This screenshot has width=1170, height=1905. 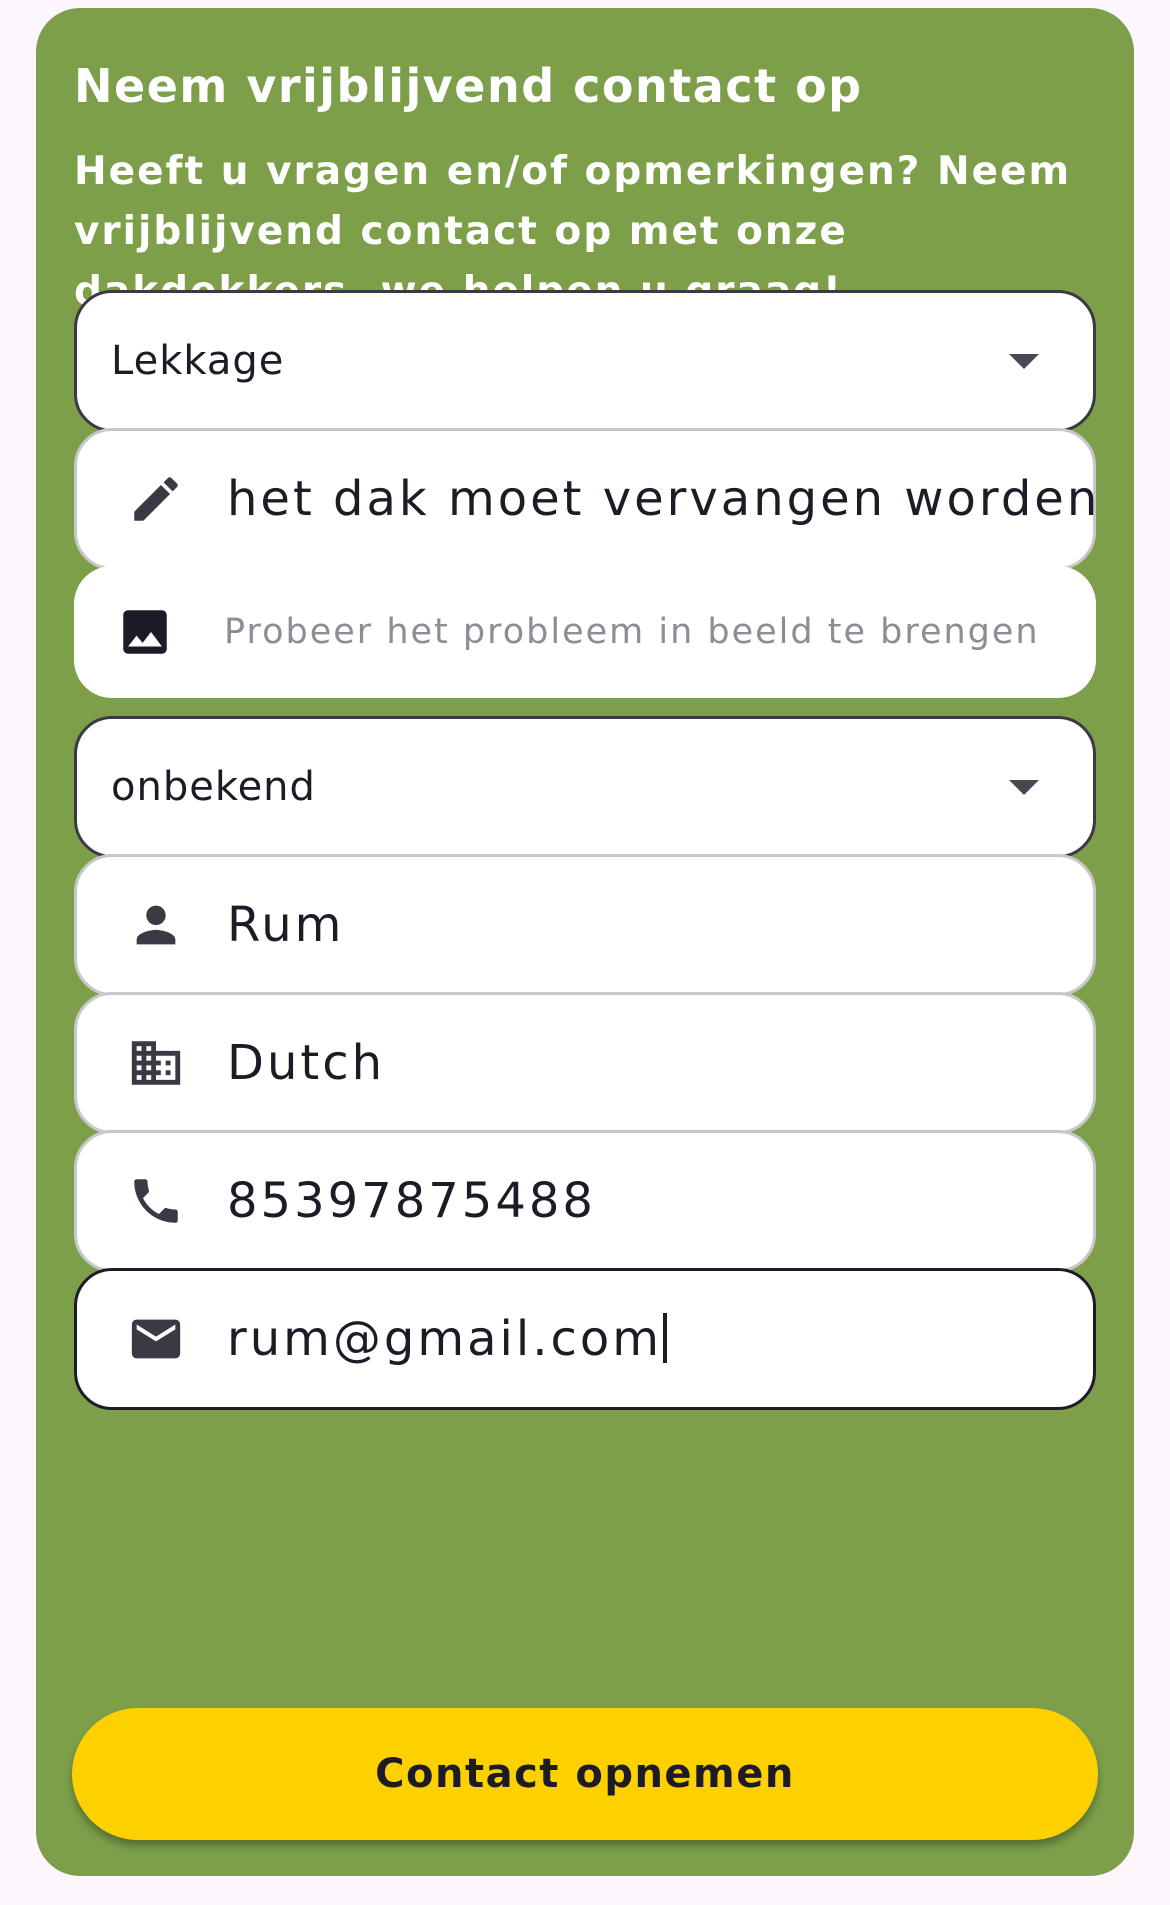 I want to click on name-value: Rum, so click(x=286, y=925).